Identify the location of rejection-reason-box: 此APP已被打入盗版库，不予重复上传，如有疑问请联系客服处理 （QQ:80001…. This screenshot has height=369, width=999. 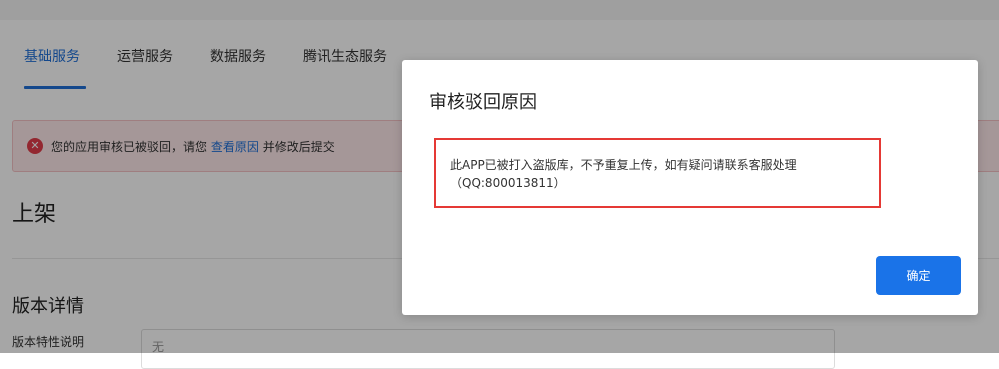
(657, 173).